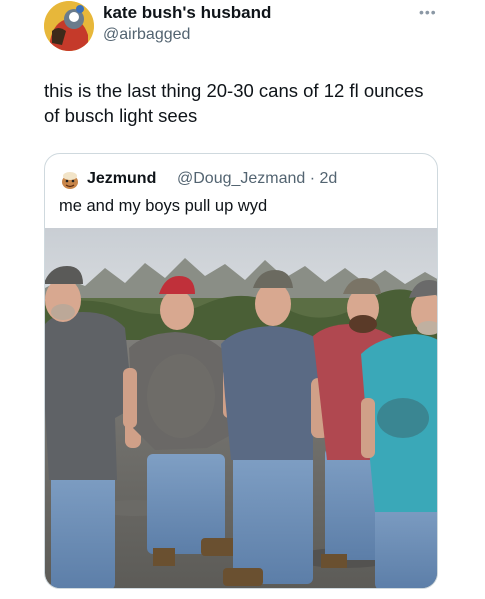  What do you see at coordinates (121, 179) in the screenshot?
I see `quoted-author-display-name: Jezmund` at bounding box center [121, 179].